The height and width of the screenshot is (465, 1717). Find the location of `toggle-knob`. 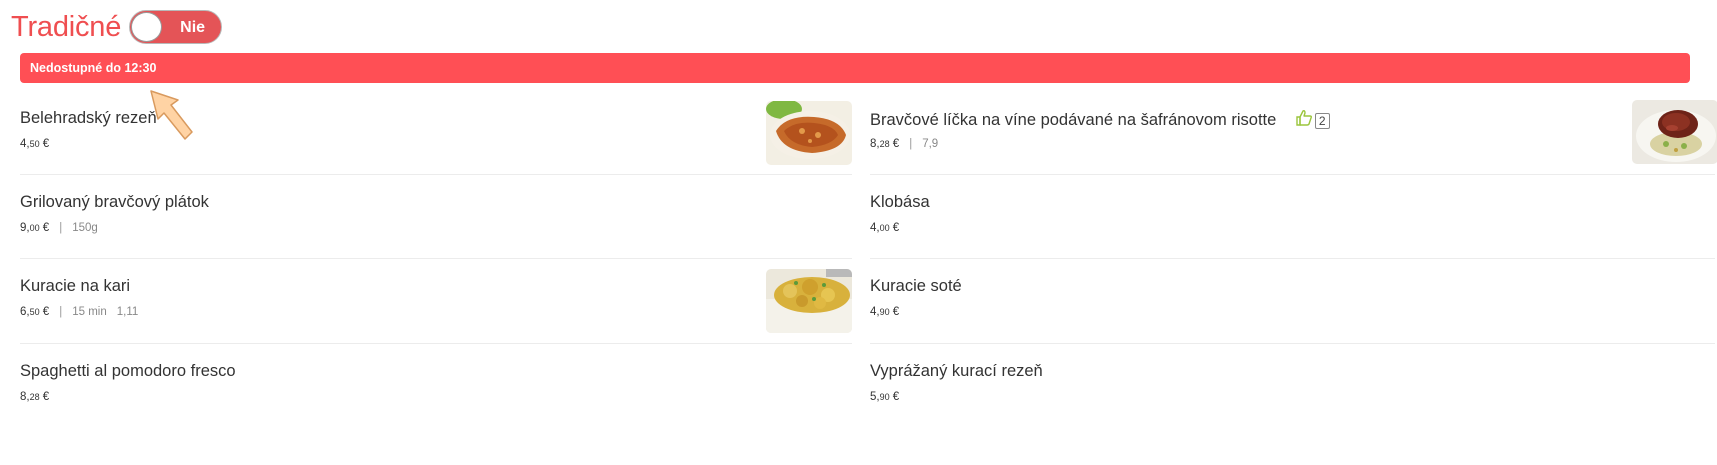

toggle-knob is located at coordinates (147, 27).